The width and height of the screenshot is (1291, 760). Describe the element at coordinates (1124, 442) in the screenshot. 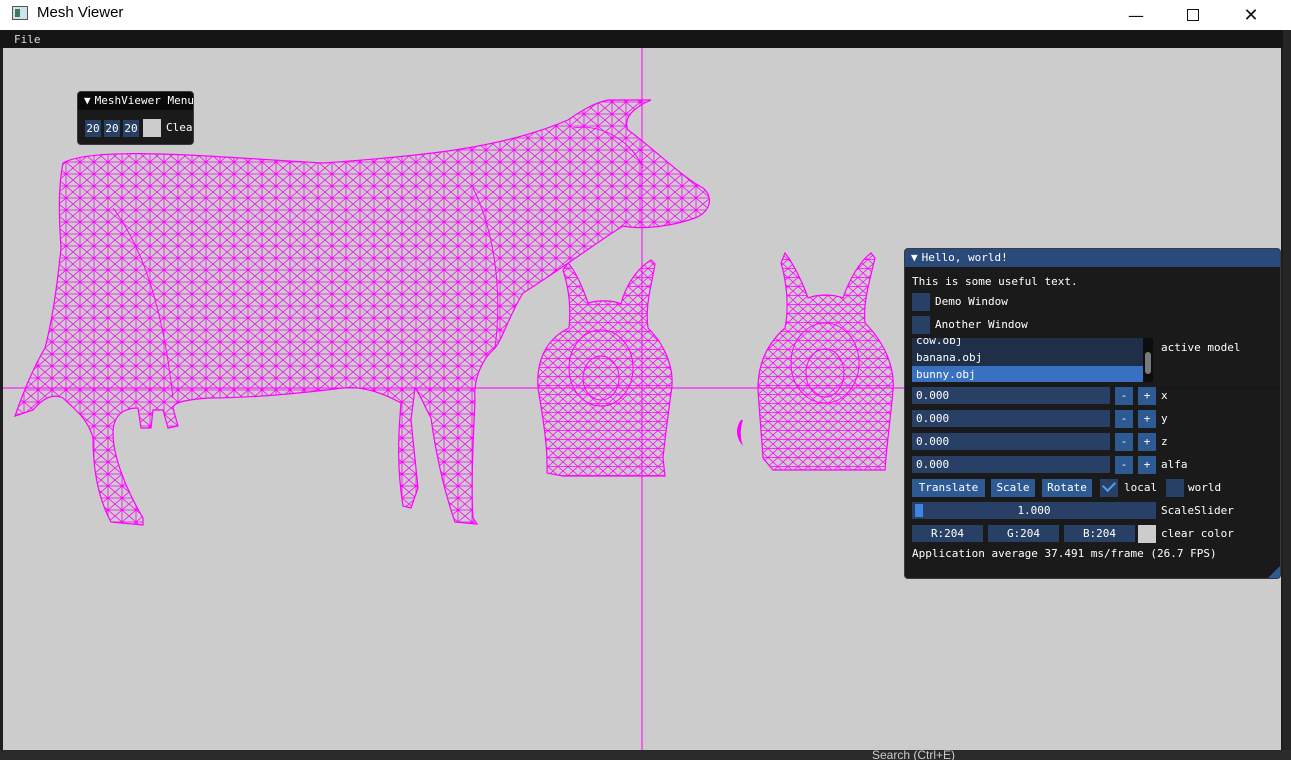

I see `z-minus-button: -` at that location.